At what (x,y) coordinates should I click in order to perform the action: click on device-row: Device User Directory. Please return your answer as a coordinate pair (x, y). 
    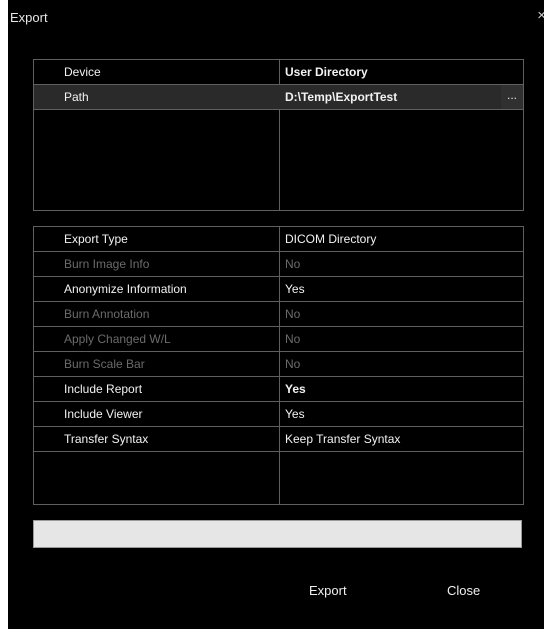
    Looking at the image, I should click on (278, 72).